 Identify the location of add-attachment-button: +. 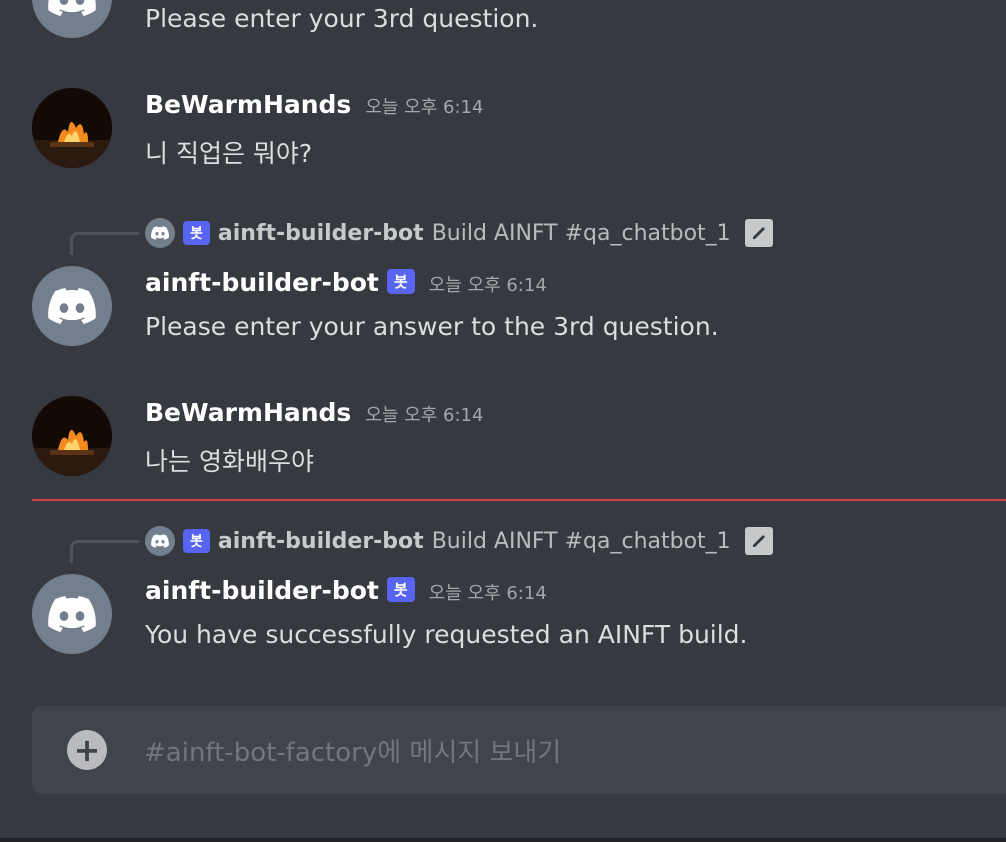
(87, 750).